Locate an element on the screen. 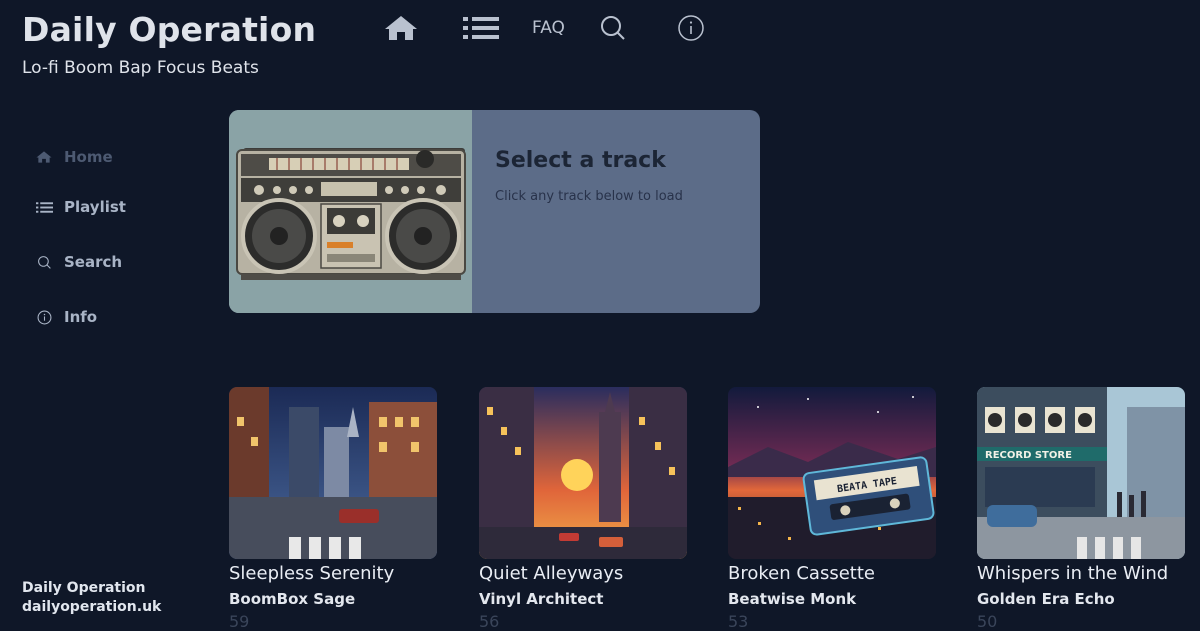  track-cover-image: BEATA TAPE is located at coordinates (832, 473).